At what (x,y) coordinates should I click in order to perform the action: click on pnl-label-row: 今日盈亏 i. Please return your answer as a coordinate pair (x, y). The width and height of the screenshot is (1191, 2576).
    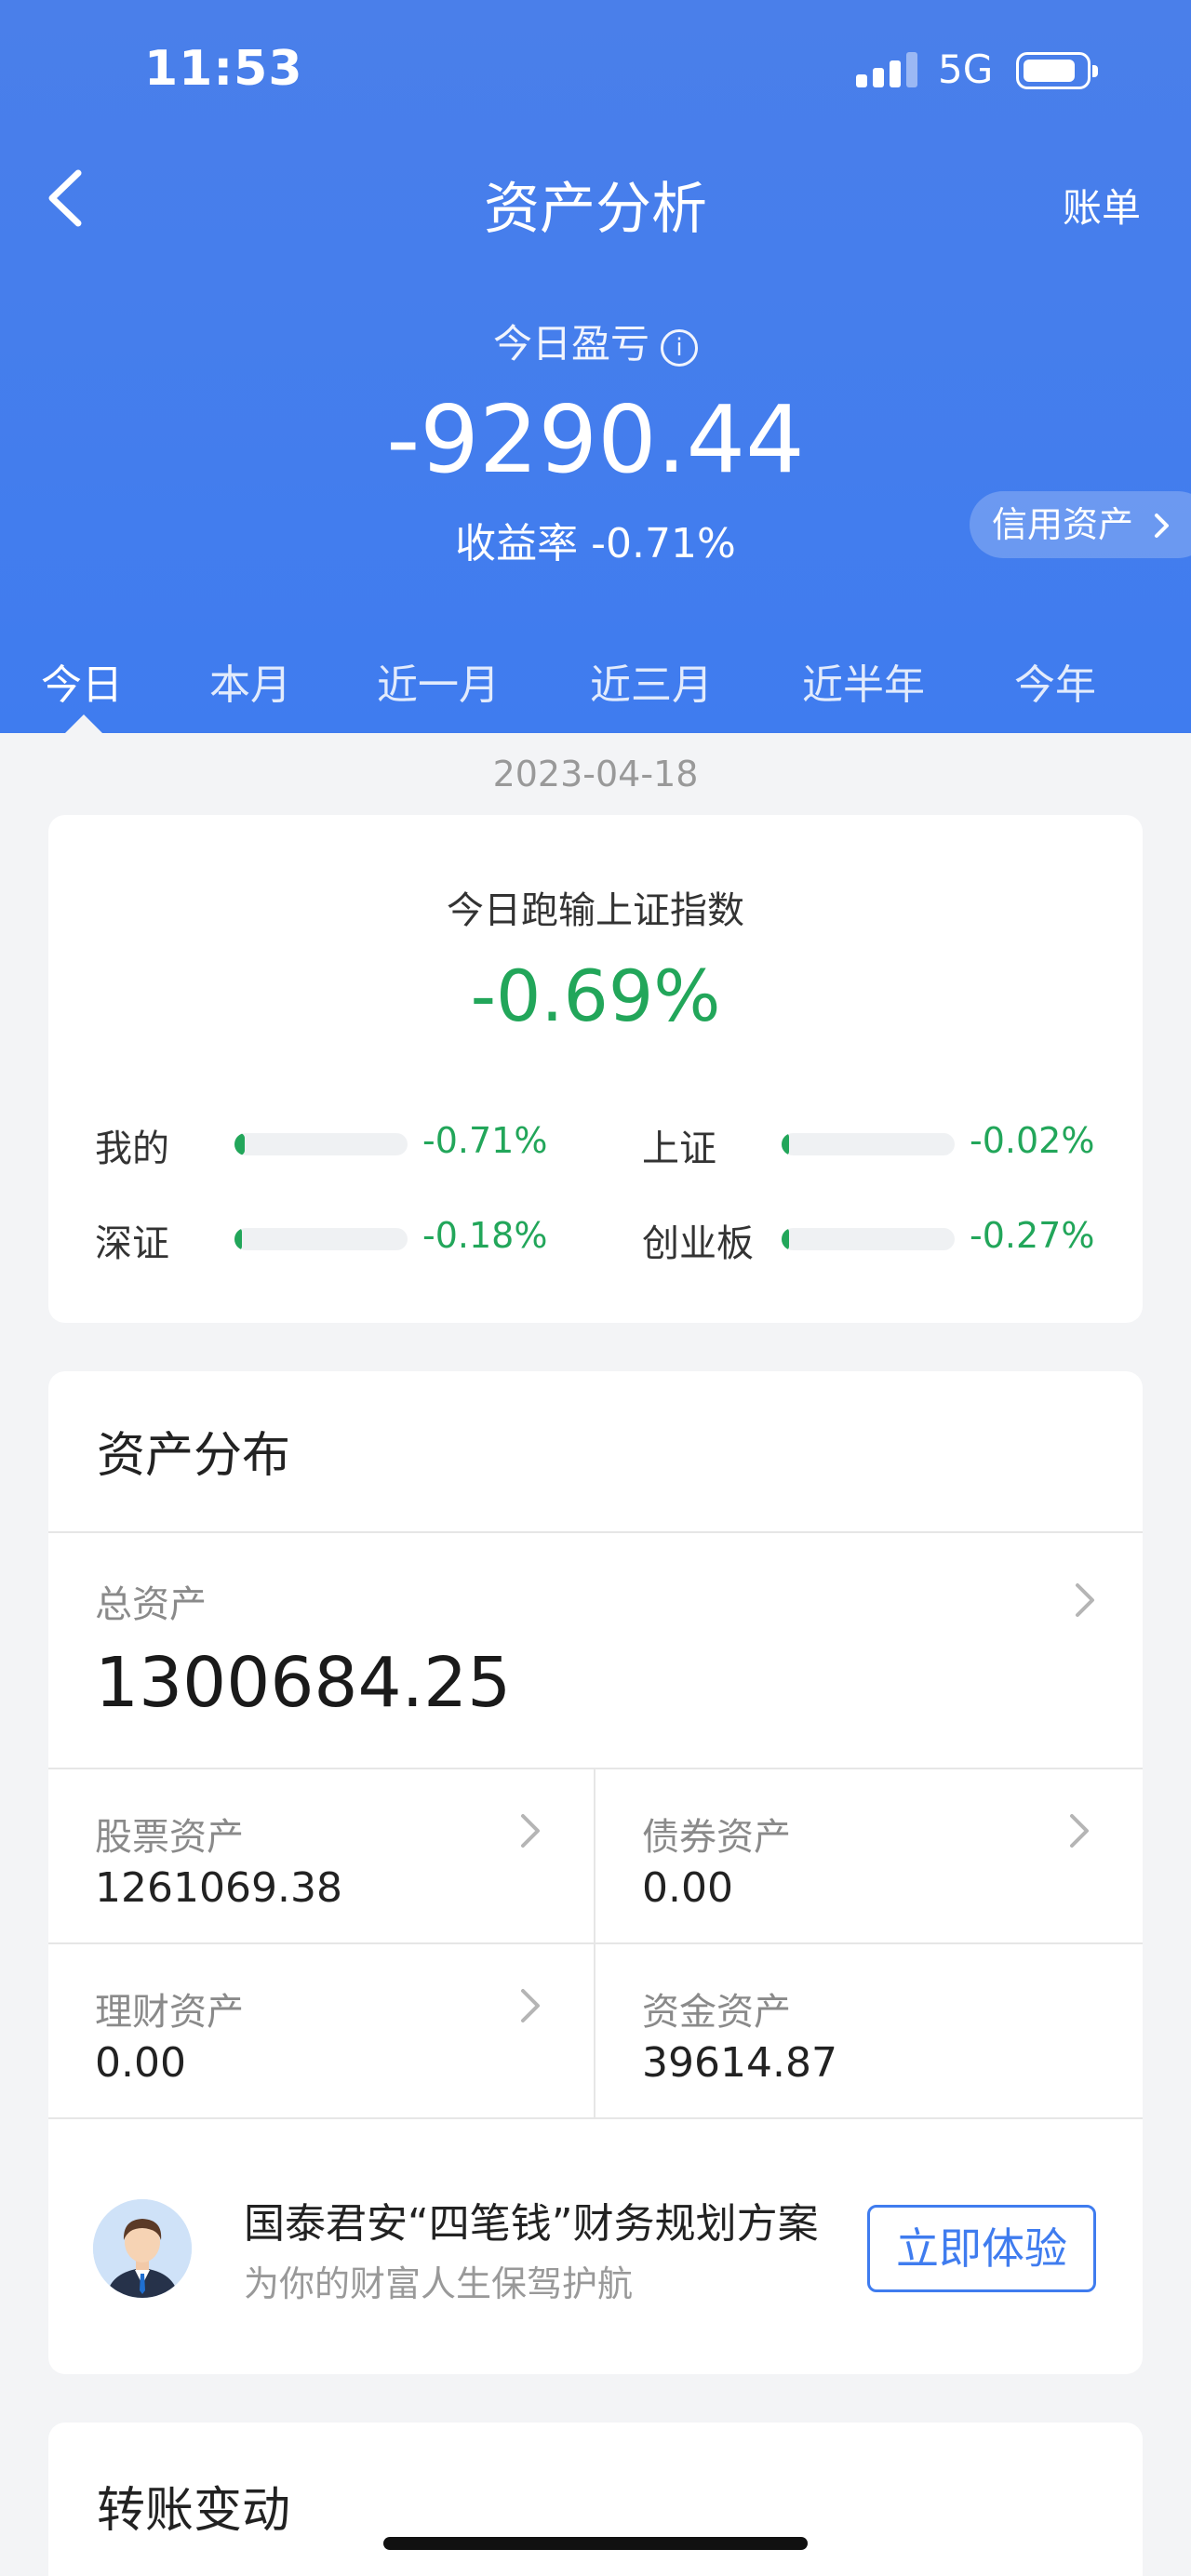
    Looking at the image, I should click on (595, 341).